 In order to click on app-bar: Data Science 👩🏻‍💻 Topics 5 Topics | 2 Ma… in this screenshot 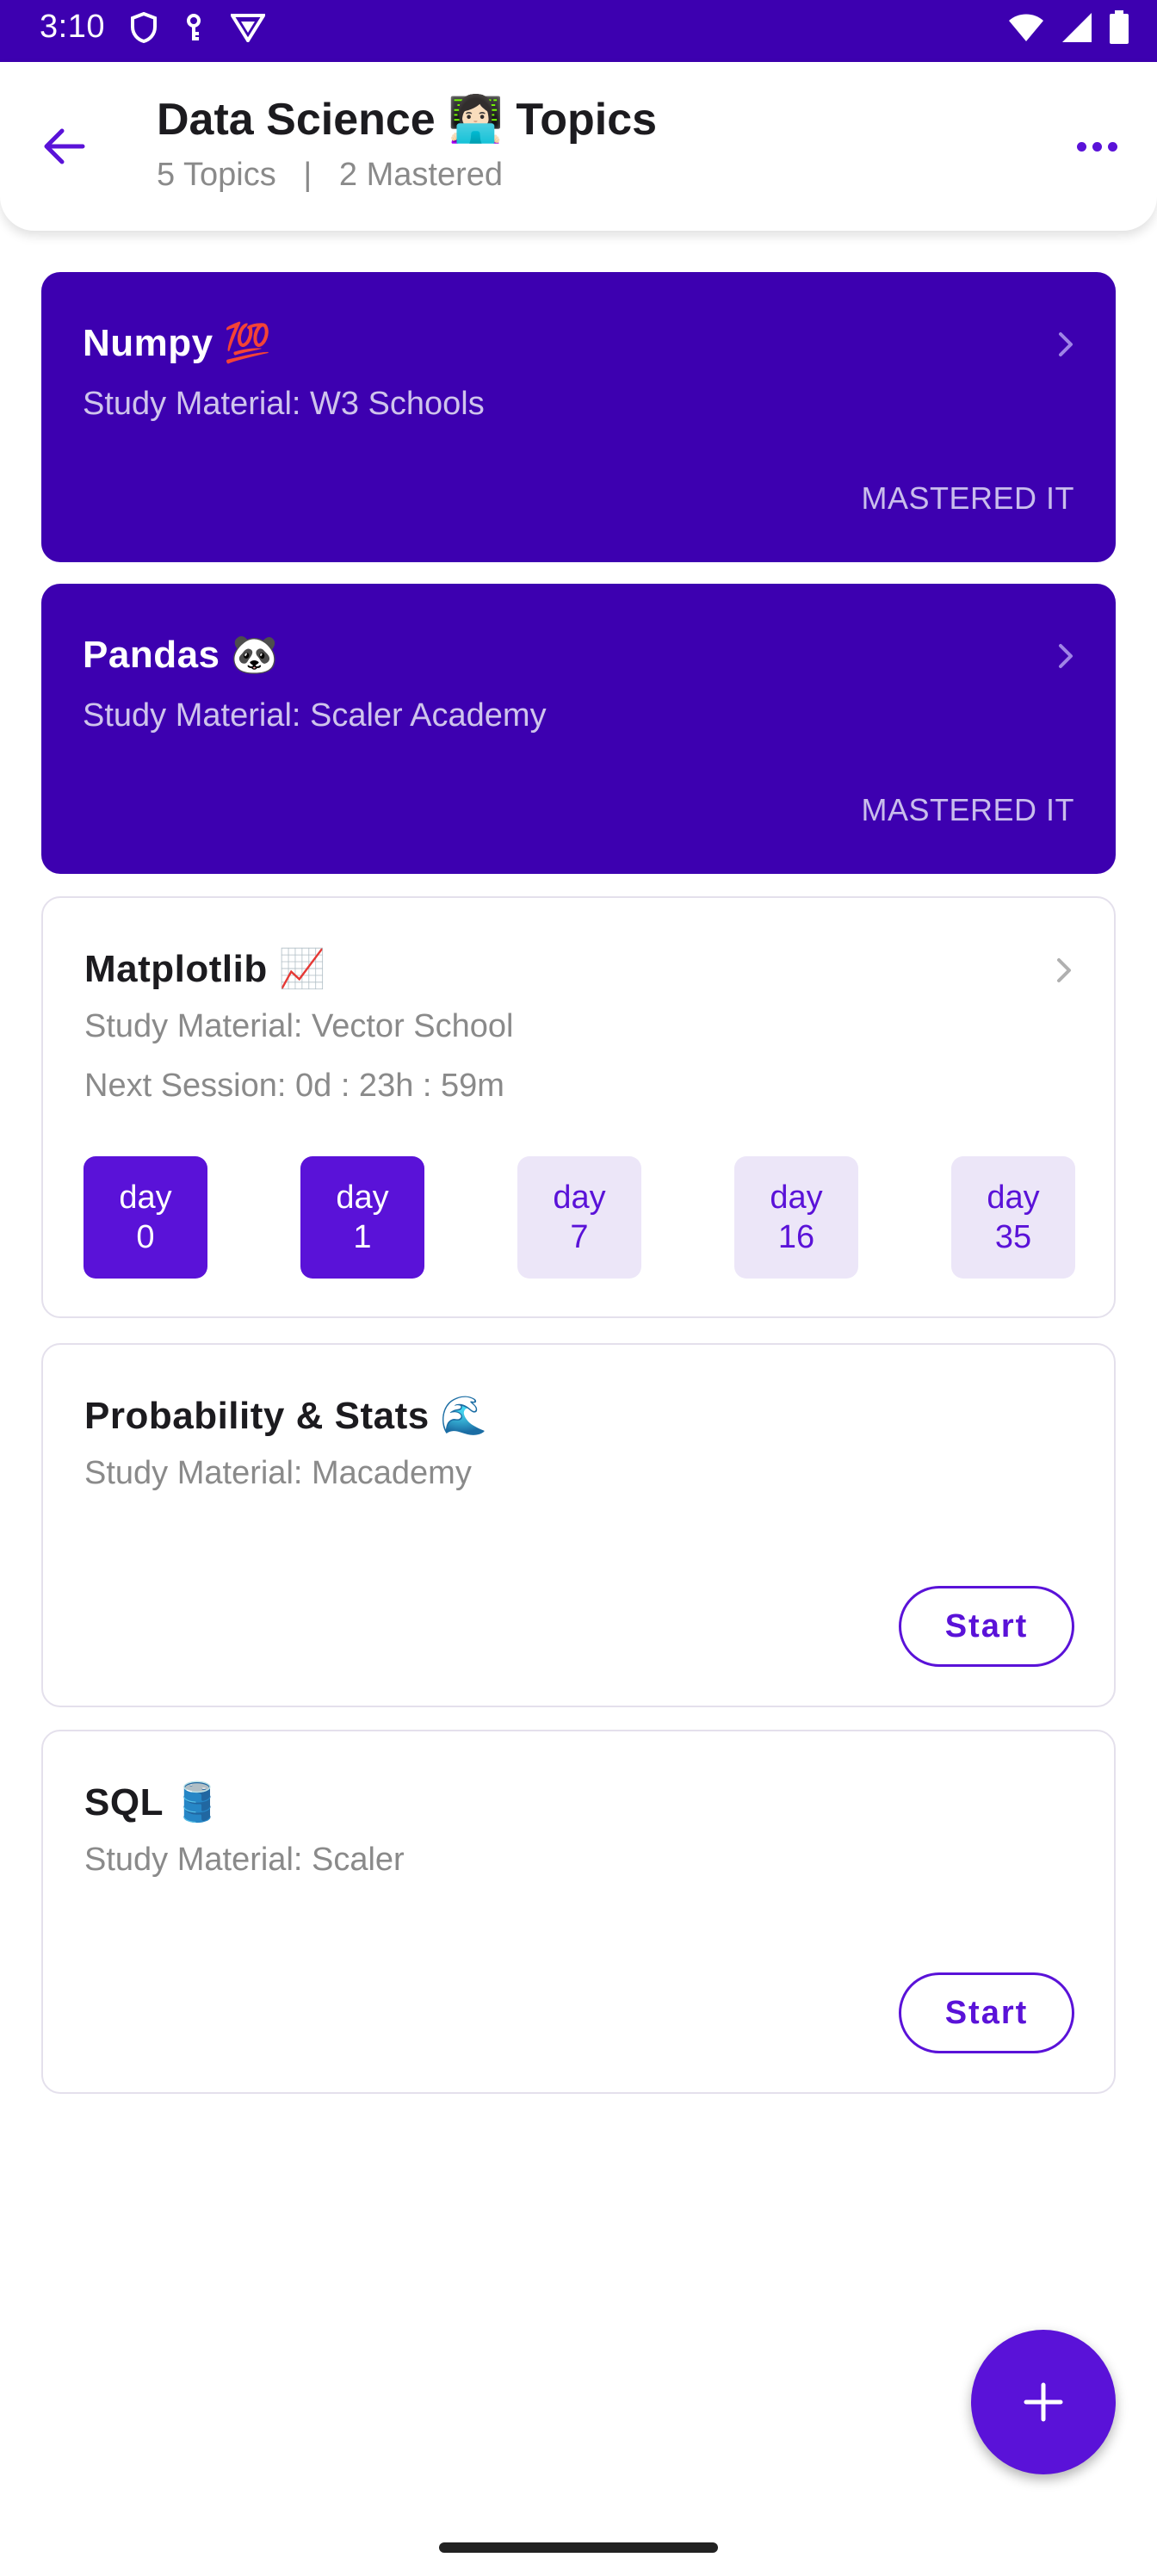, I will do `click(579, 146)`.